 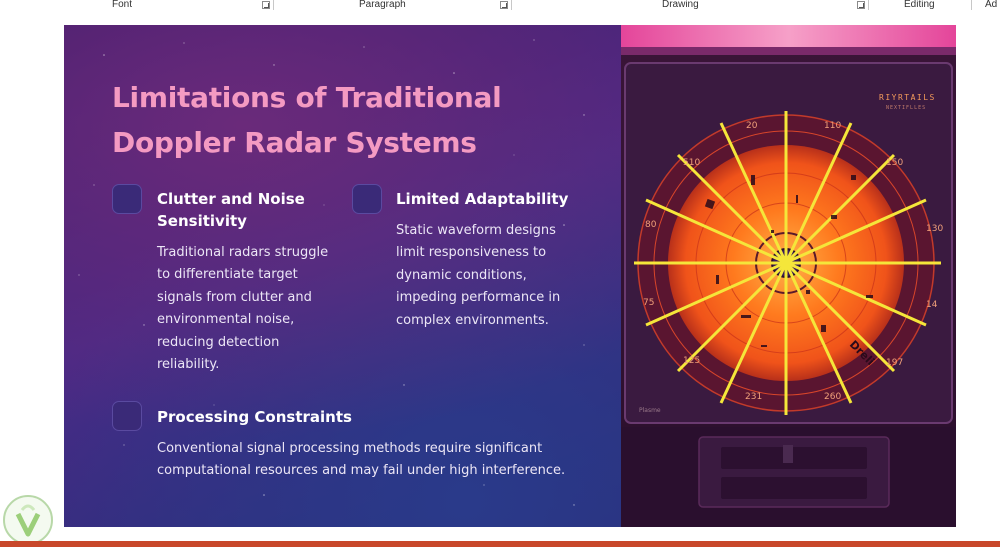 I want to click on drawing-dialog-launcher-icon, so click(x=861, y=5).